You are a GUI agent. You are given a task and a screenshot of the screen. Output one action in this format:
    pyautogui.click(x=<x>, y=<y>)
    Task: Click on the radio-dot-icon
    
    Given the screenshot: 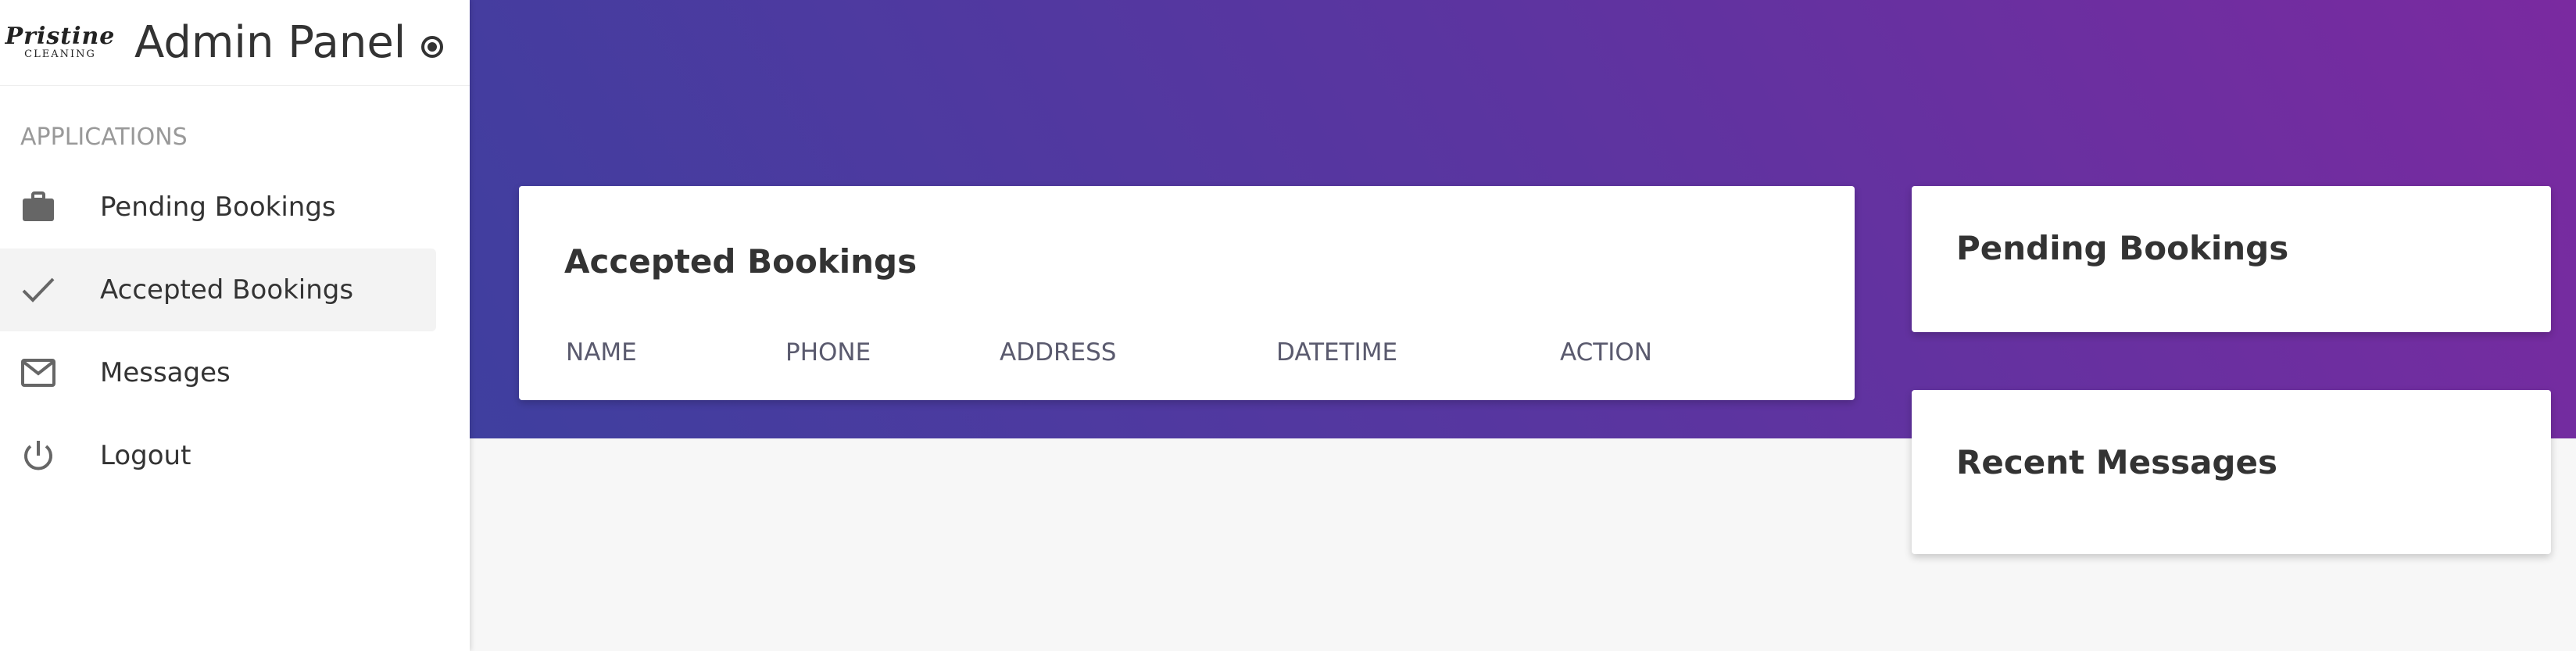 What is the action you would take?
    pyautogui.click(x=432, y=46)
    